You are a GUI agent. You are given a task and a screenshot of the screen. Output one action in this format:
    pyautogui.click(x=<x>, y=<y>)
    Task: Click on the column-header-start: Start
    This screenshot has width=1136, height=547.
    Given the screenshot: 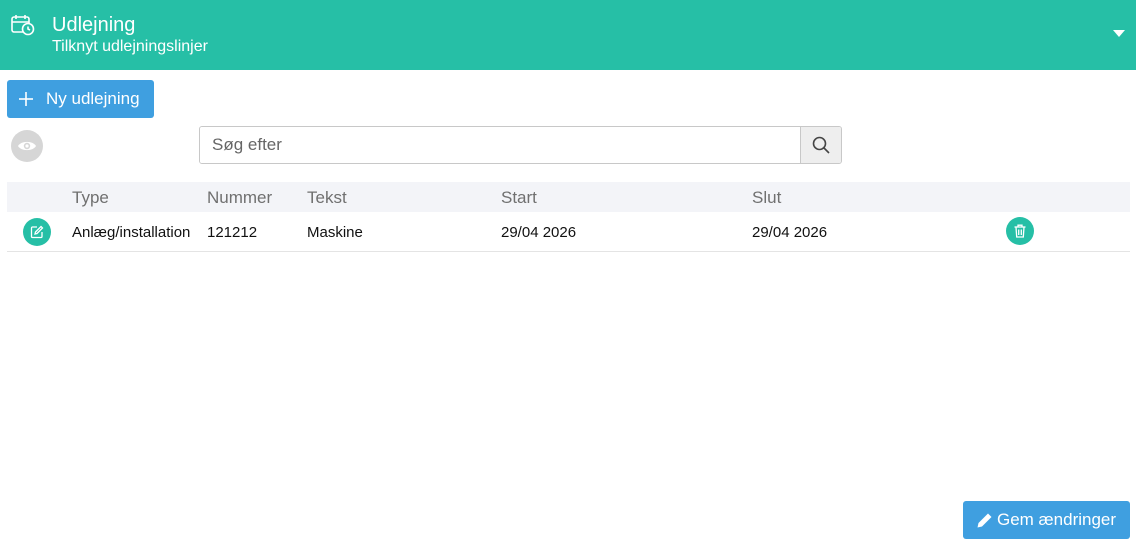 What is the action you would take?
    pyautogui.click(x=519, y=198)
    